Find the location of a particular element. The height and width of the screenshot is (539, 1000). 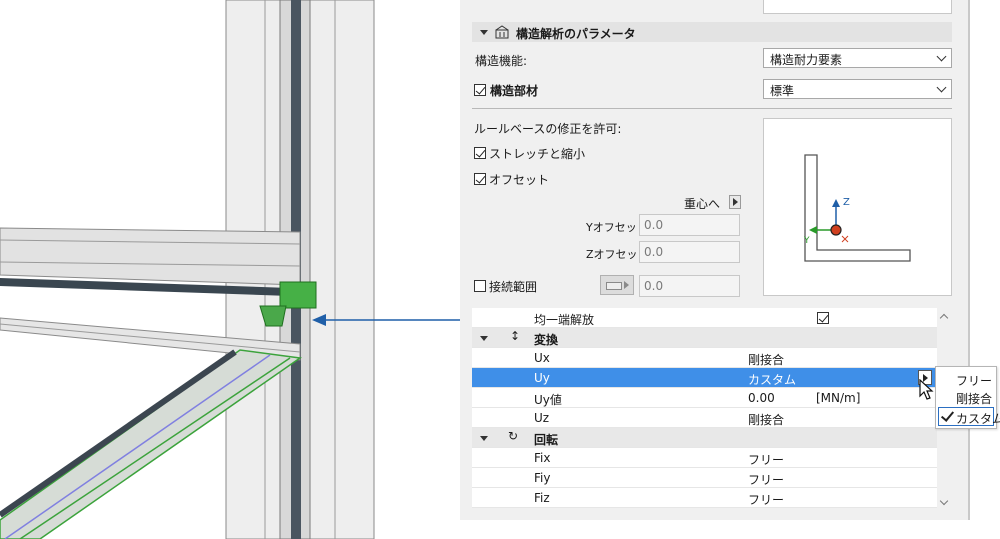

row-value: 0.00 is located at coordinates (761, 398).